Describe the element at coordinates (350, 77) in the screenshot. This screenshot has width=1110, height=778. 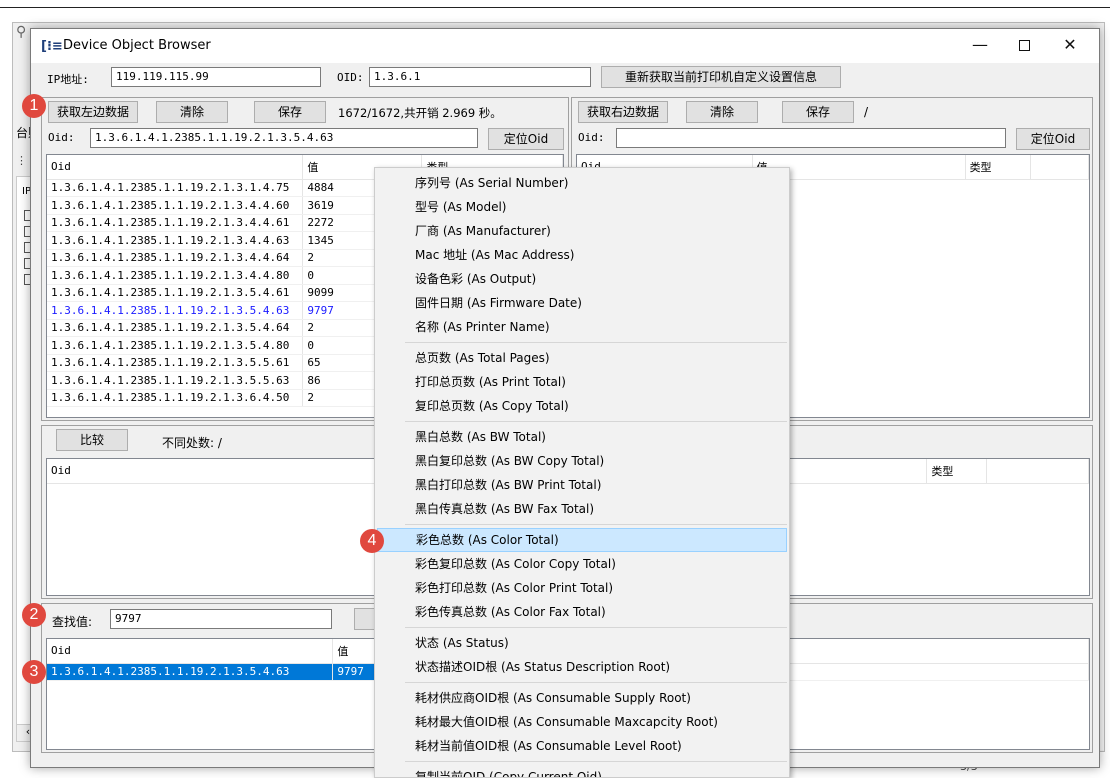
I see `oid-label: OID:` at that location.